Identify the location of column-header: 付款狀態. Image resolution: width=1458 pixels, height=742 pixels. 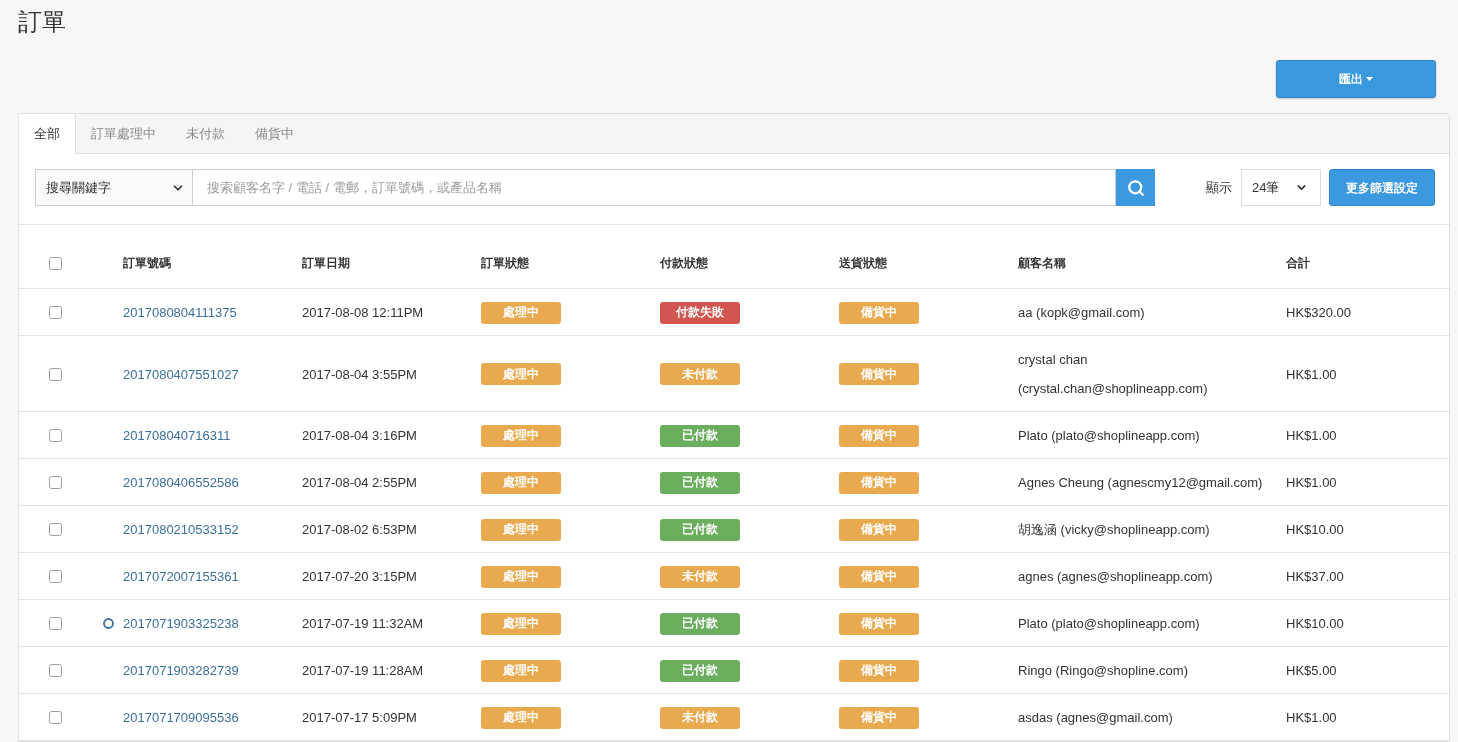
(684, 263).